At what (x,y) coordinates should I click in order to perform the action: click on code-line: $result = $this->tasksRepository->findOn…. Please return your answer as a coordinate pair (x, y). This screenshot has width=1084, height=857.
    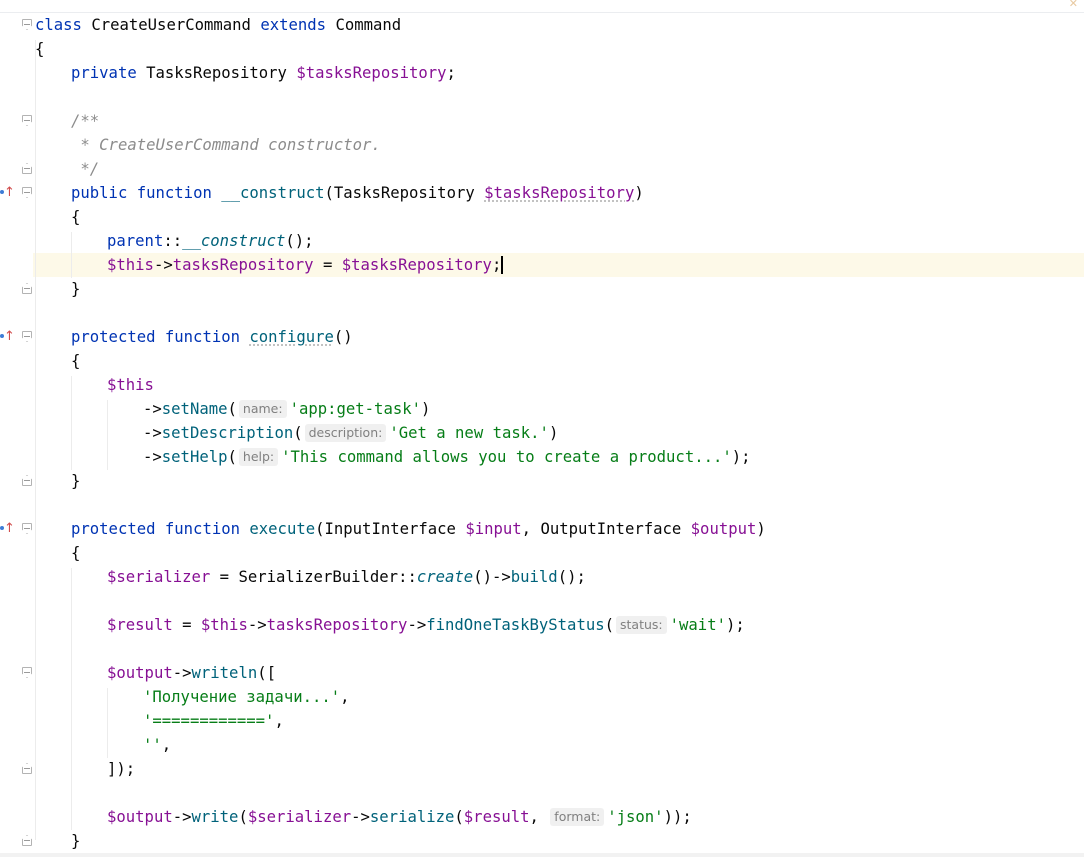
    Looking at the image, I should click on (426, 625).